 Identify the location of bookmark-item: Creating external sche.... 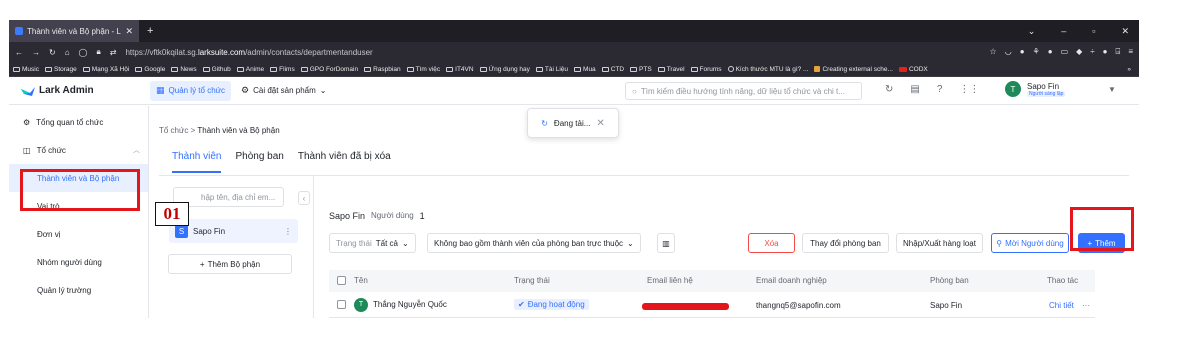
(853, 69).